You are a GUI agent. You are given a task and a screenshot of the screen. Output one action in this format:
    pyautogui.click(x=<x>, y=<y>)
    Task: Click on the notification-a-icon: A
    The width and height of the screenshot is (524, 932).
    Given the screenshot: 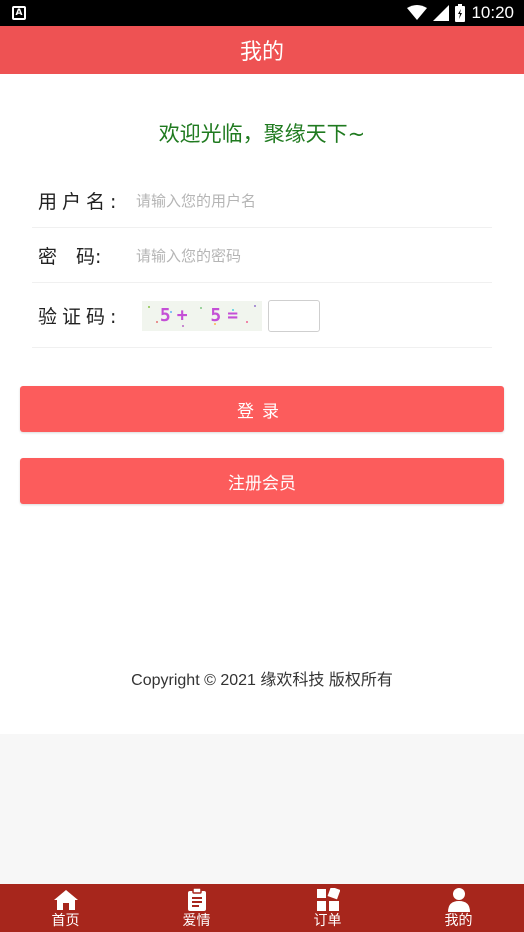 What is the action you would take?
    pyautogui.click(x=19, y=13)
    